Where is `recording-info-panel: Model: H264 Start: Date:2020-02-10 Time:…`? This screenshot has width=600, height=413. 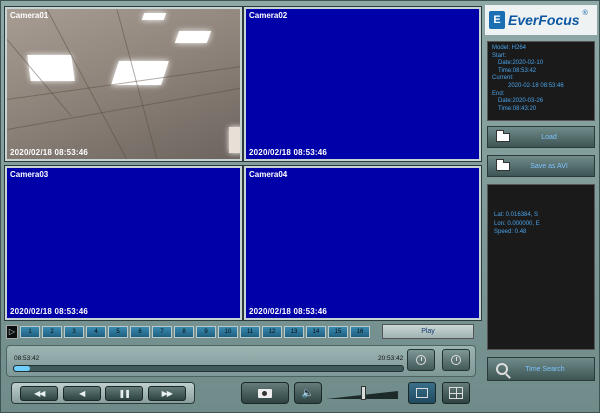
recording-info-panel: Model: H264 Start: Date:2020-02-10 Time:… is located at coordinates (541, 81).